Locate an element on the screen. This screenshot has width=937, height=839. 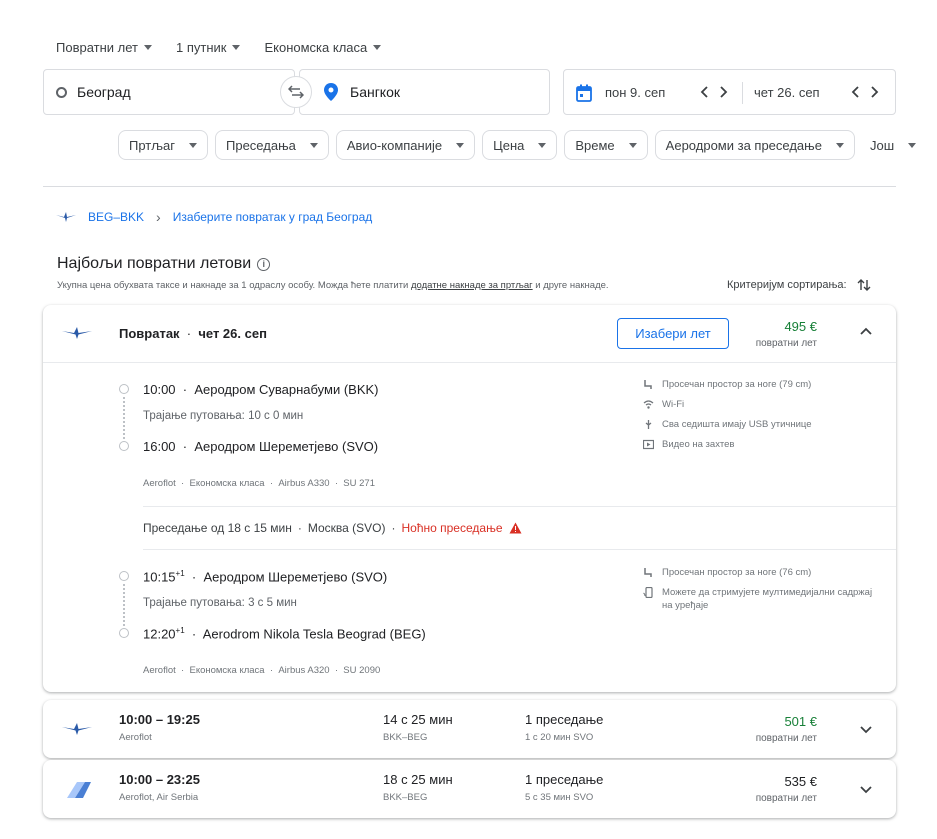
origin-circle-icon is located at coordinates (61, 92).